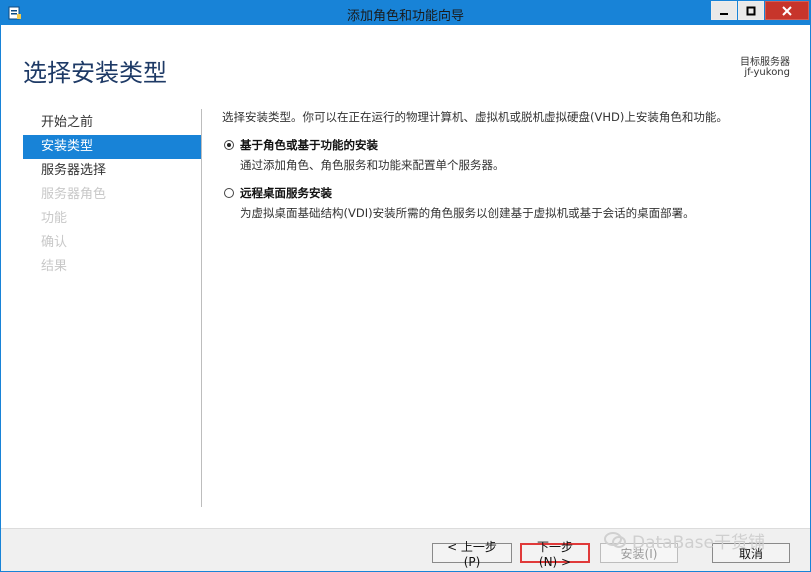 The height and width of the screenshot is (572, 811). What do you see at coordinates (201, 308) in the screenshot?
I see `content-divider` at bounding box center [201, 308].